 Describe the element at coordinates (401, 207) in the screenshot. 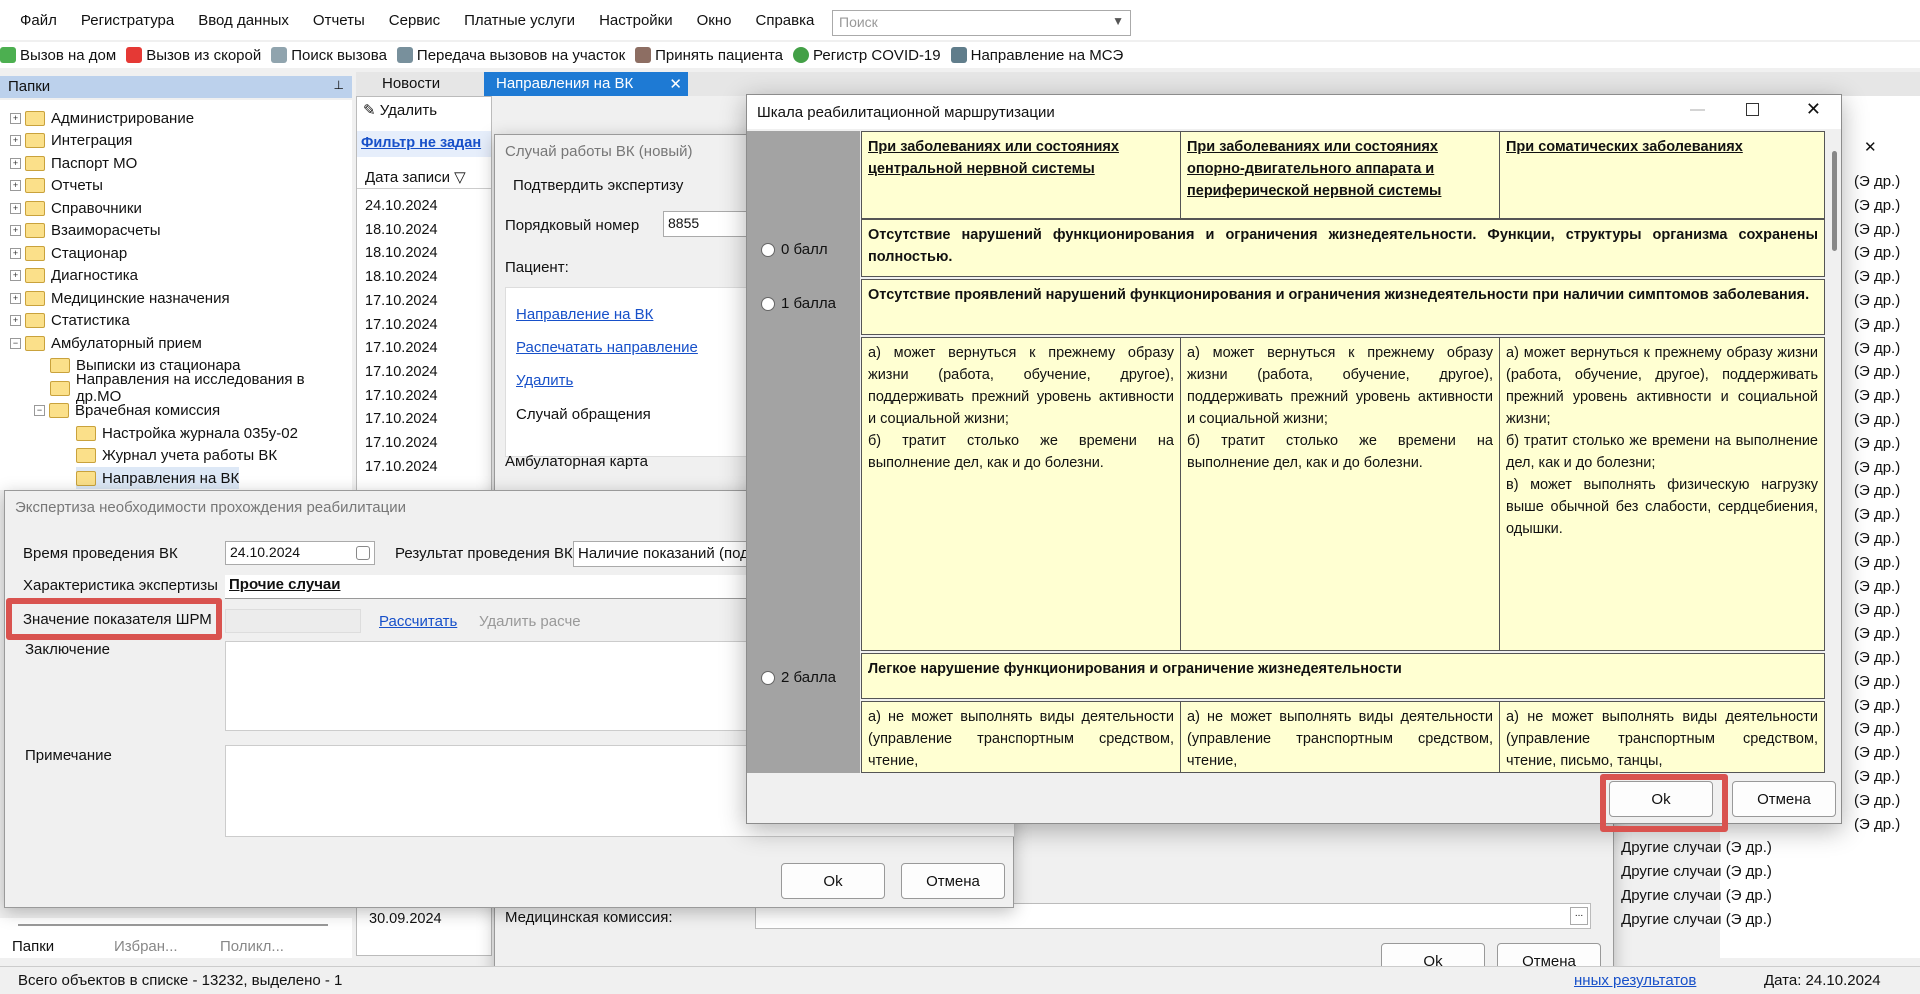

I see `list-item: 24.10.2024` at that location.